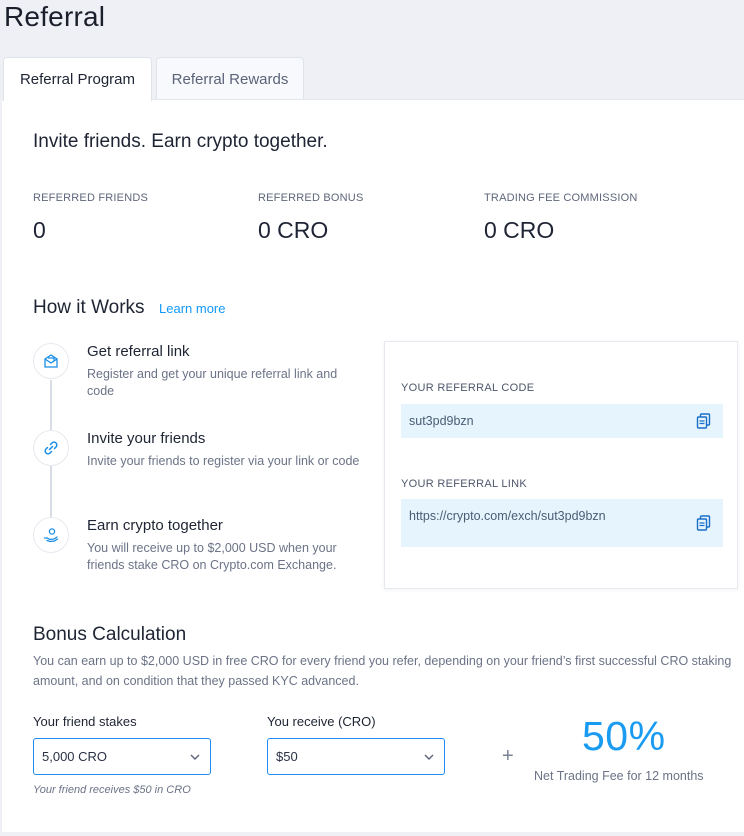 This screenshot has height=836, width=744. I want to click on referral-code-value: sut3pd9bzn, so click(441, 421).